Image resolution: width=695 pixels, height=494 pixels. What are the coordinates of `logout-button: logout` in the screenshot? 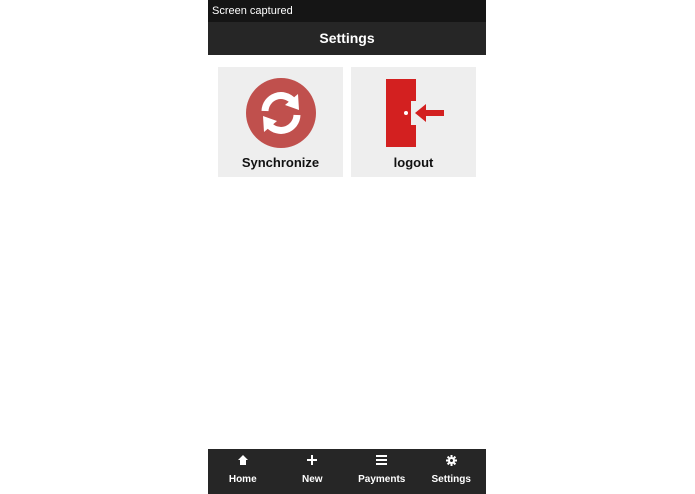 It's located at (413, 122).